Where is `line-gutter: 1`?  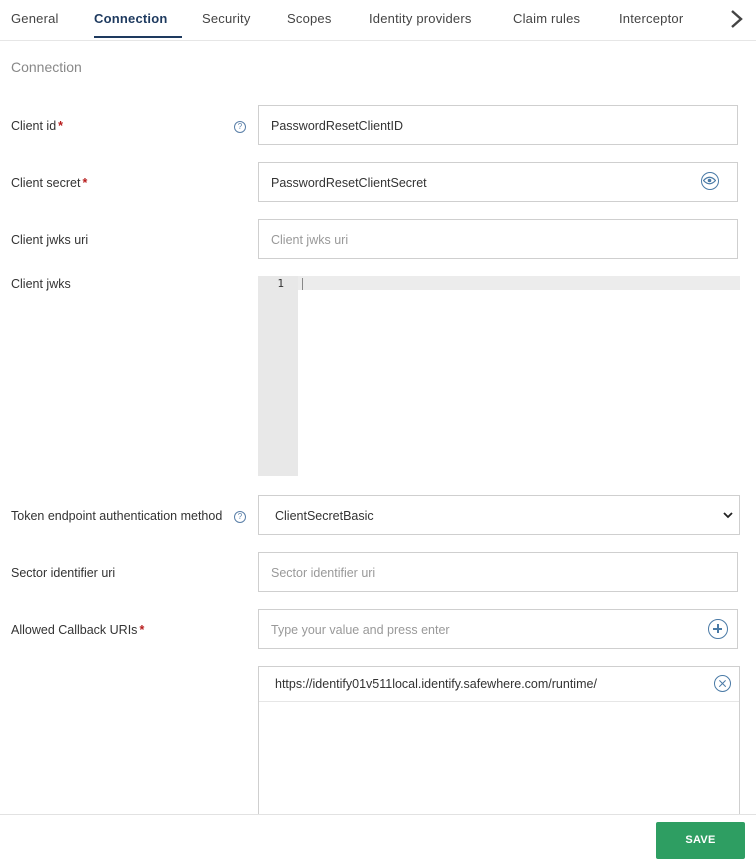
line-gutter: 1 is located at coordinates (278, 376).